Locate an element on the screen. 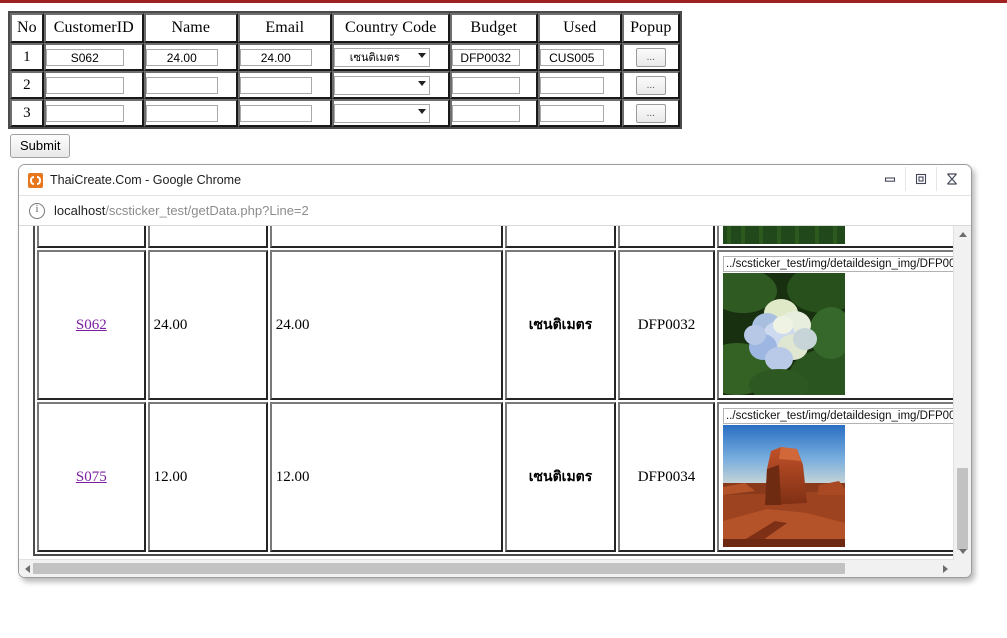 The image size is (1007, 638). scroll-up-button is located at coordinates (962, 234).